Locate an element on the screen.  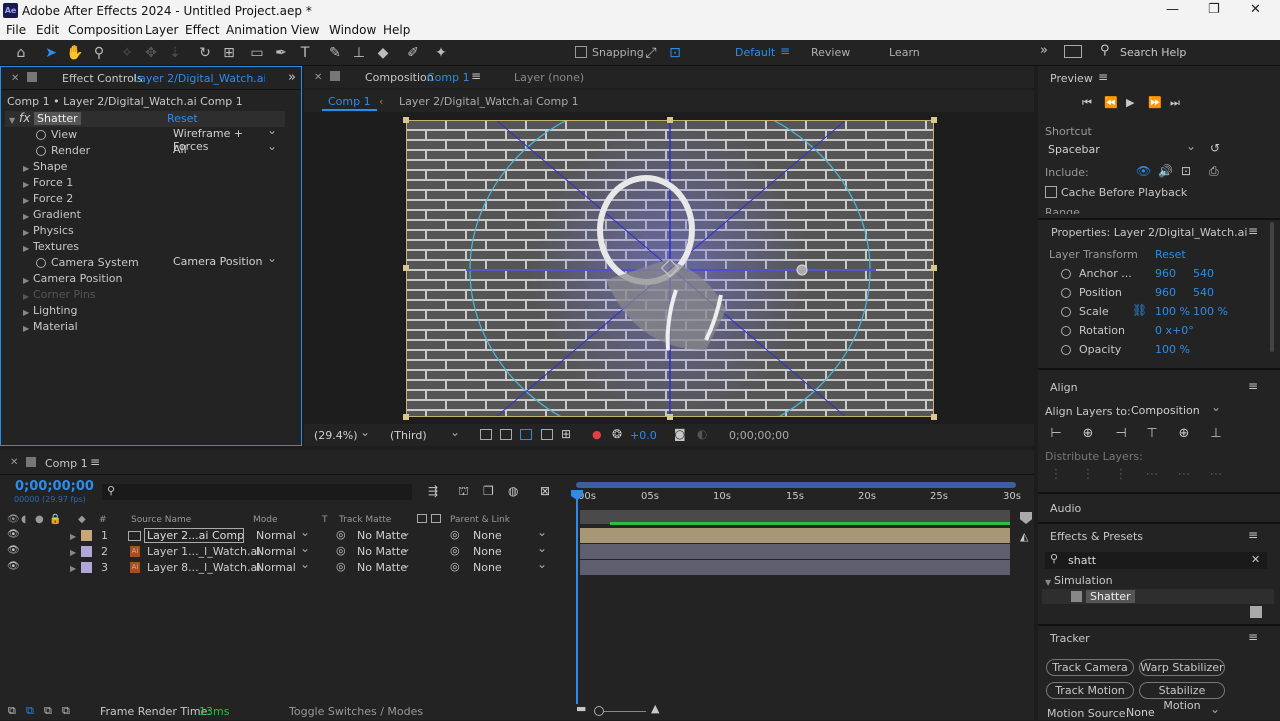
zoom-slider-handle is located at coordinates (599, 711).